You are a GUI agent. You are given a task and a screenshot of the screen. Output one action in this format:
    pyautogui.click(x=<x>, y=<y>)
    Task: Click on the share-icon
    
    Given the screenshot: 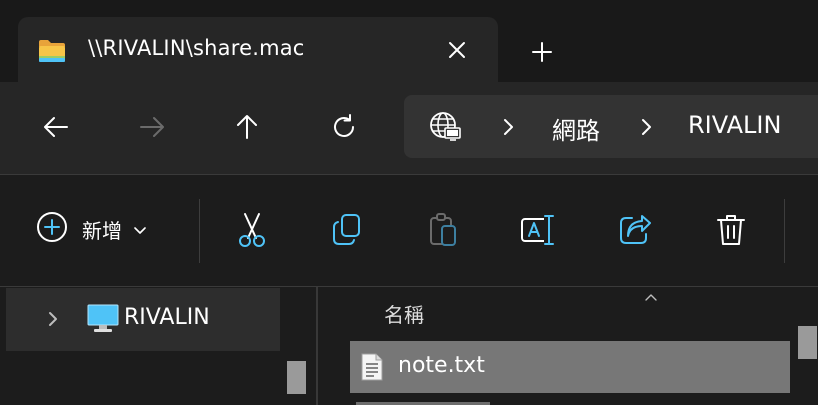 What is the action you would take?
    pyautogui.click(x=635, y=230)
    